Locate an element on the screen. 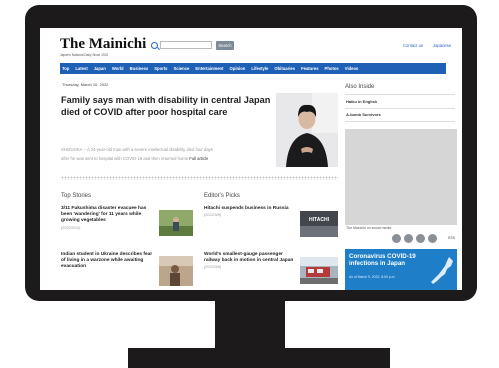  top-stories-title: Top Stories is located at coordinates (76, 196).